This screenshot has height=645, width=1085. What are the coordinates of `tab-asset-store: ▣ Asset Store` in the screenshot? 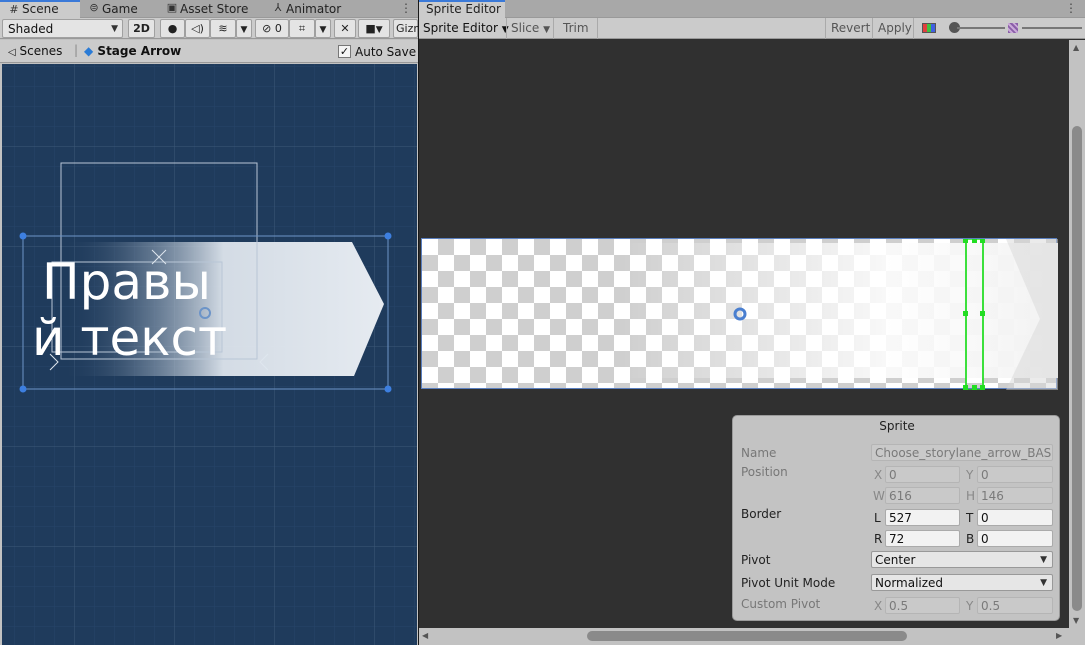 It's located at (209, 9).